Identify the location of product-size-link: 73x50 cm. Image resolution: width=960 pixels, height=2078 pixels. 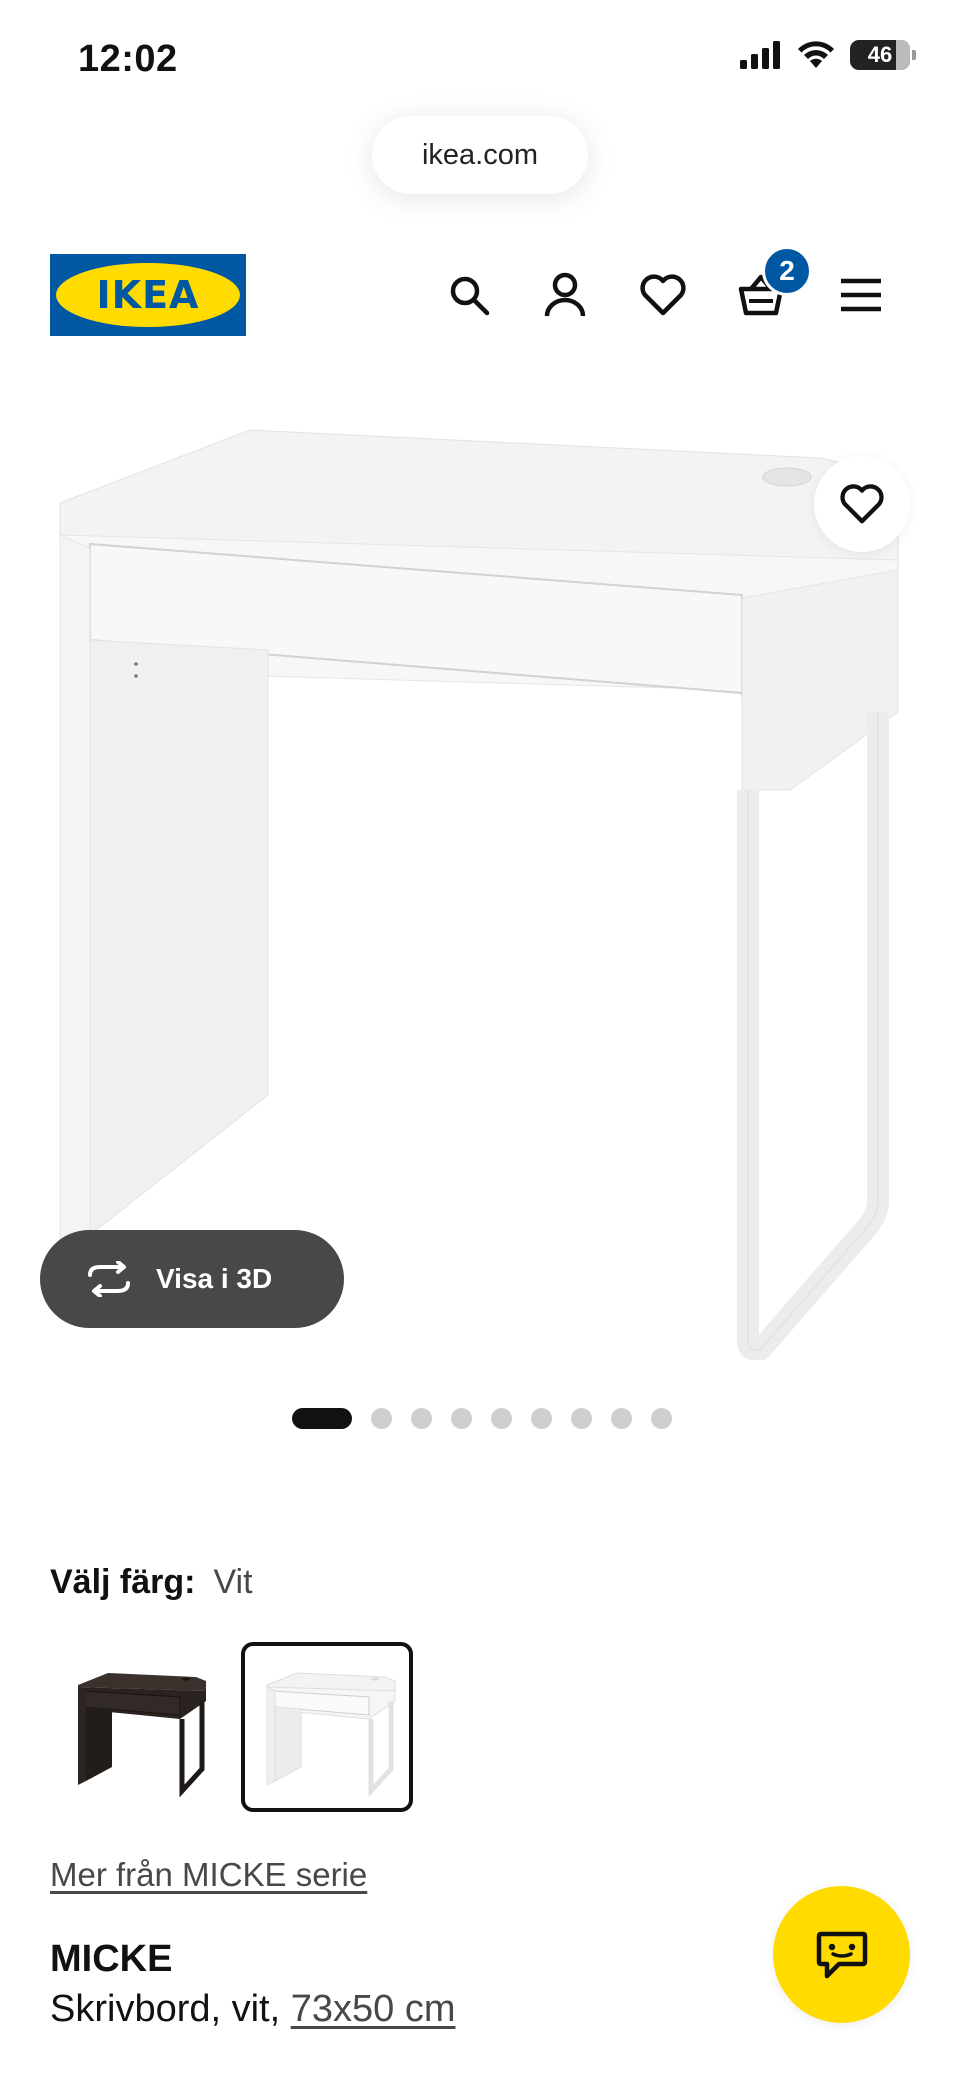
(373, 2009).